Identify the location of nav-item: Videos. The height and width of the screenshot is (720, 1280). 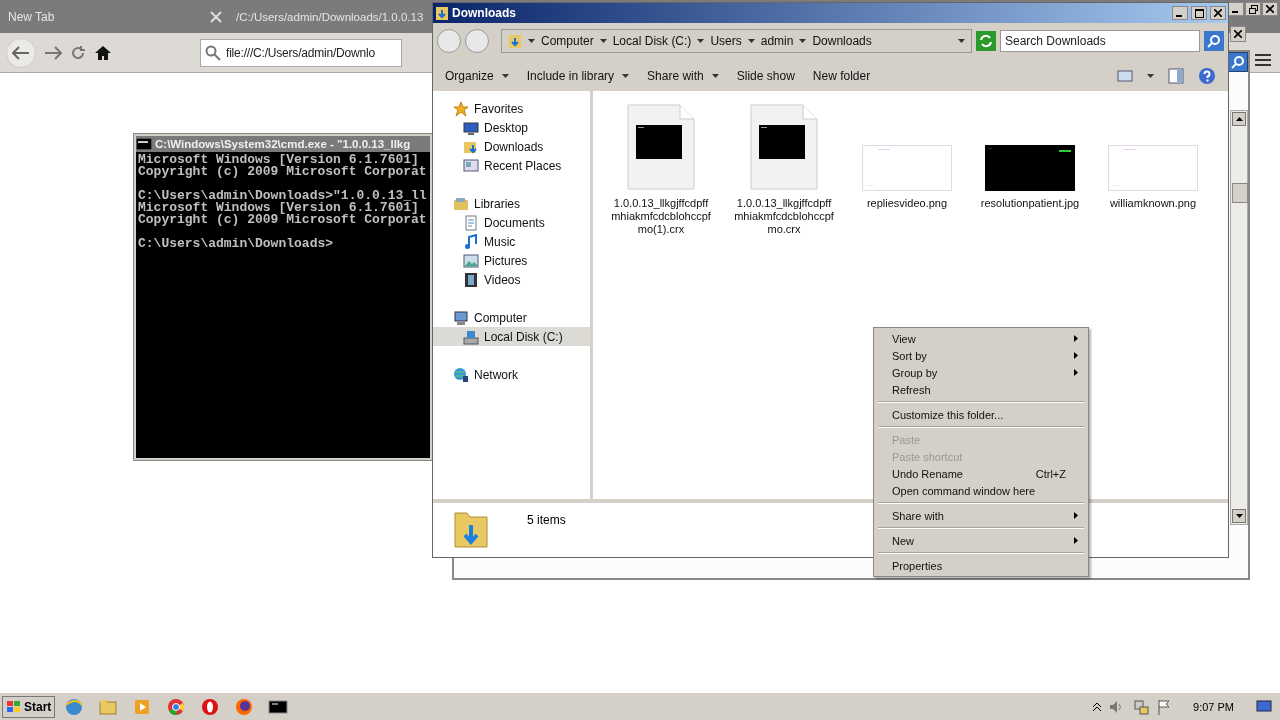
(511, 279).